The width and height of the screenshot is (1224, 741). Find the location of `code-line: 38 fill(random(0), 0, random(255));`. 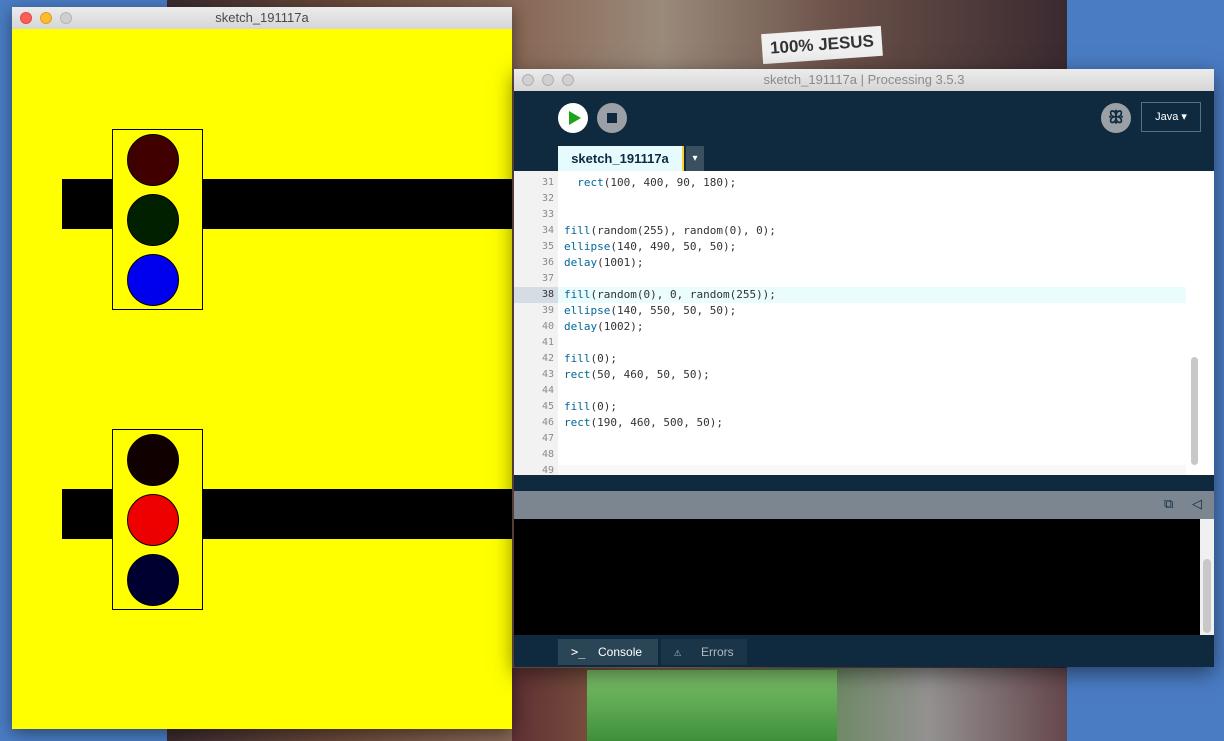

code-line: 38 fill(random(0), 0, random(255)); is located at coordinates (850, 295).